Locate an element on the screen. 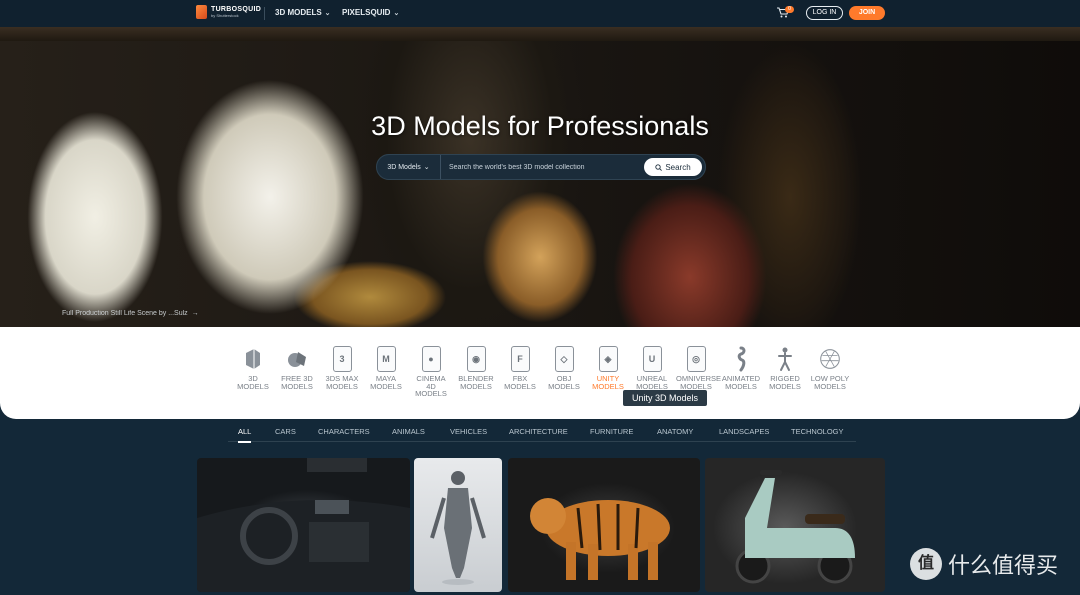 Image resolution: width=1080 pixels, height=595 pixels. model-card-tiger is located at coordinates (604, 525).